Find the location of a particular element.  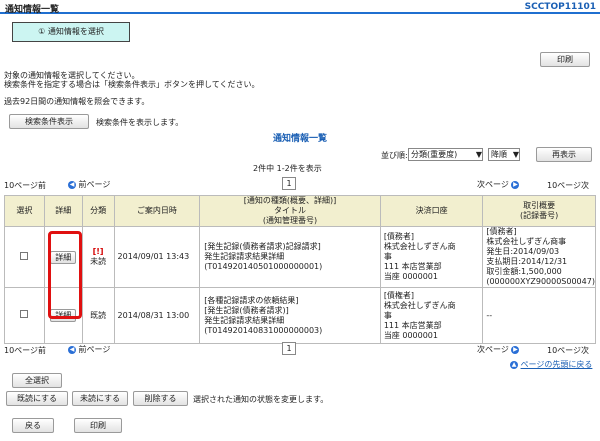

step-indicator: ① 通知情報を選択 is located at coordinates (71, 32).